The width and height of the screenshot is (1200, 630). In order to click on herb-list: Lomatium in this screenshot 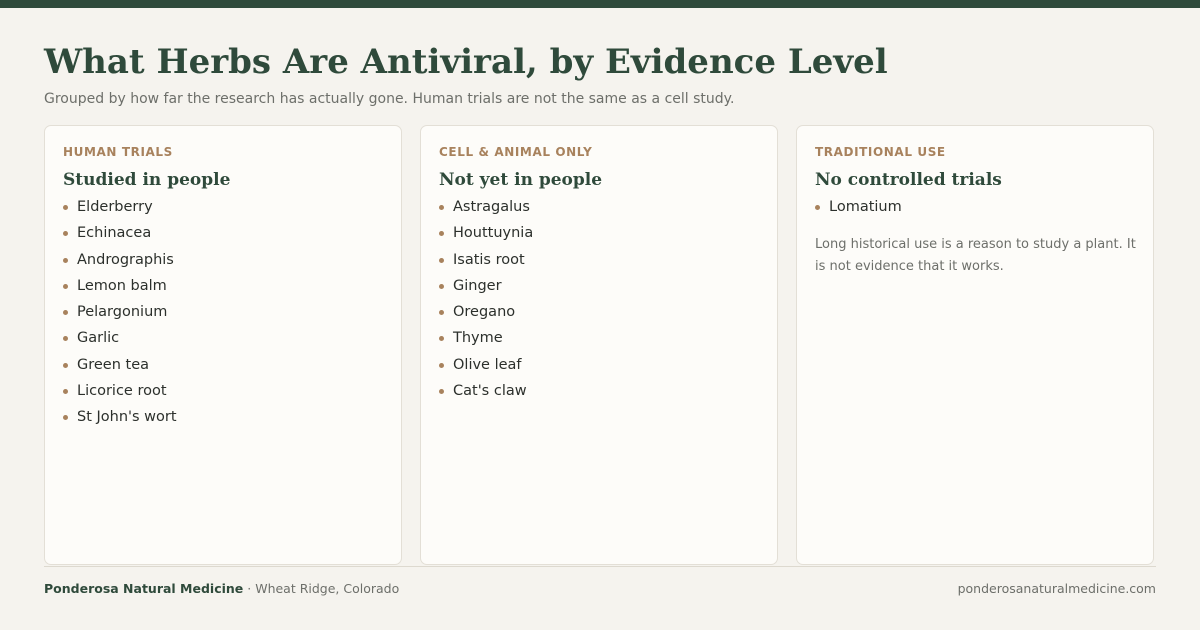, I will do `click(858, 209)`.